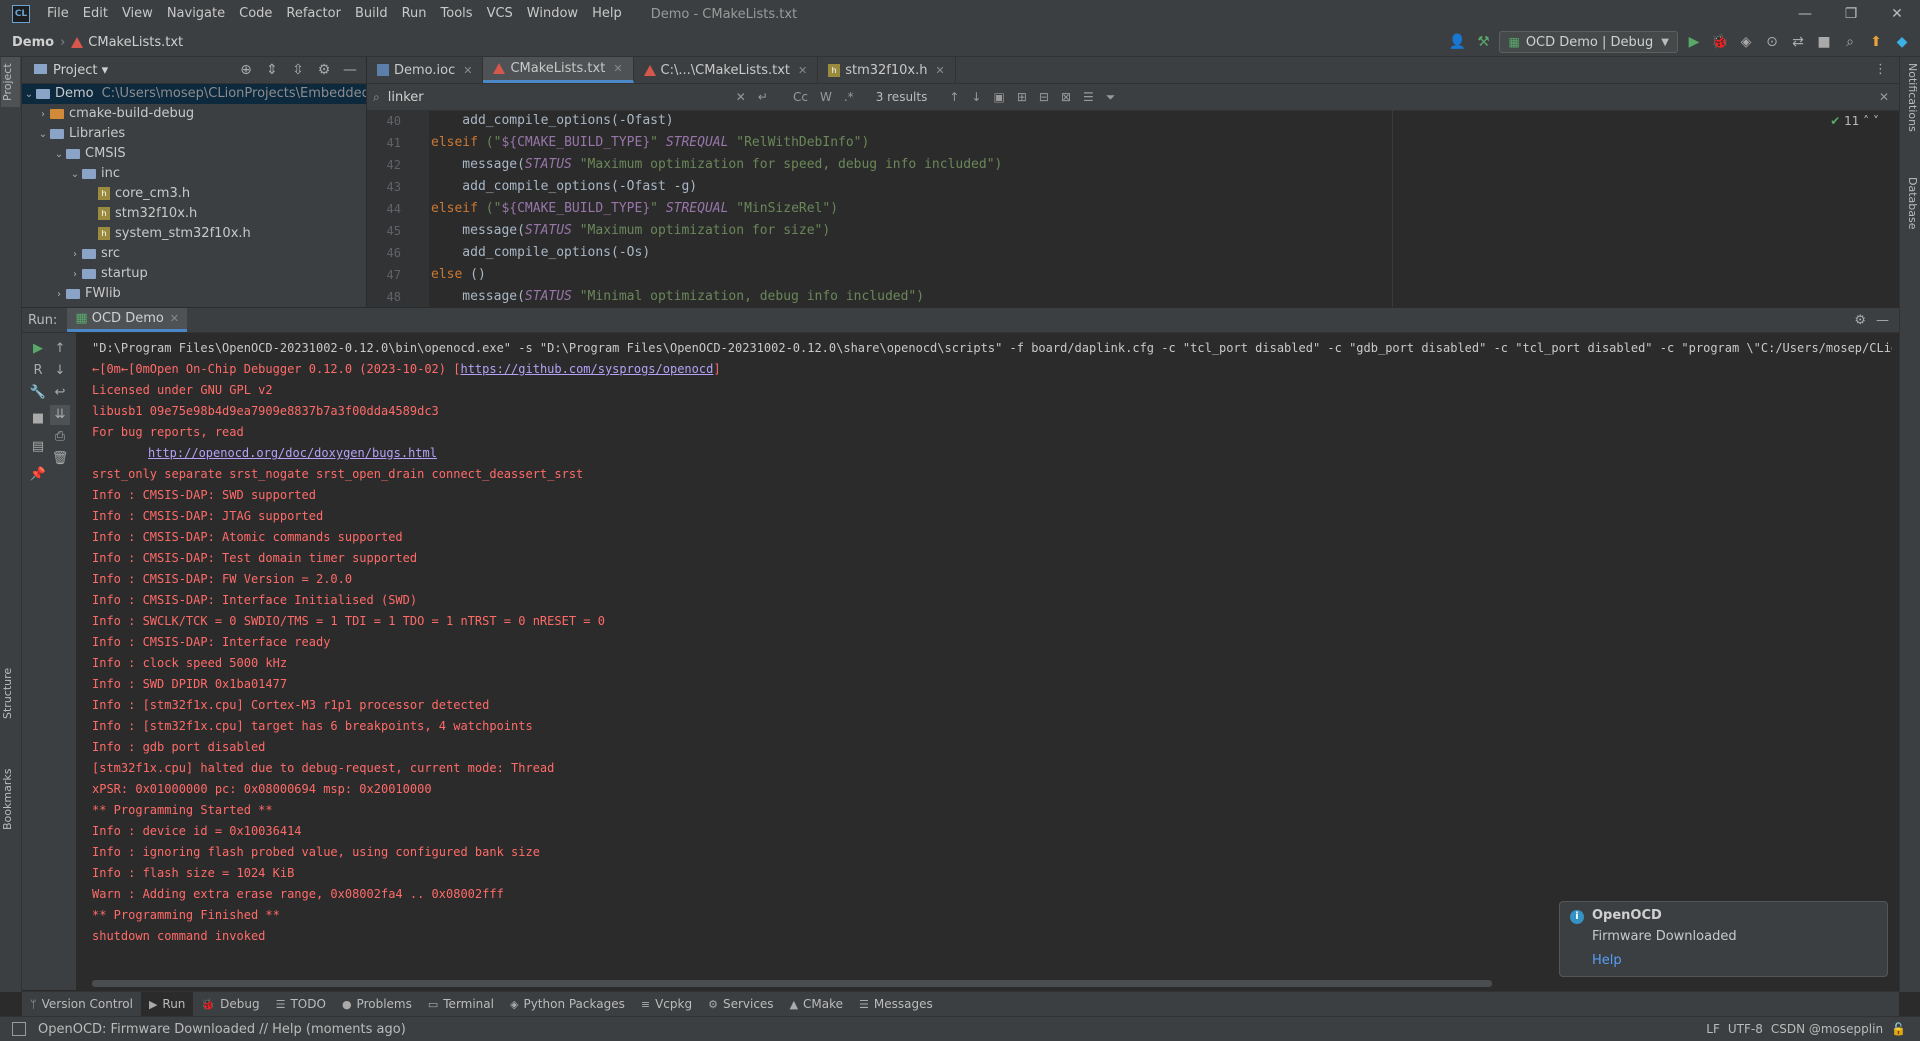 This screenshot has height=1041, width=1920. Describe the element at coordinates (33, 42) in the screenshot. I see `breadcrumb-project: Demo` at that location.